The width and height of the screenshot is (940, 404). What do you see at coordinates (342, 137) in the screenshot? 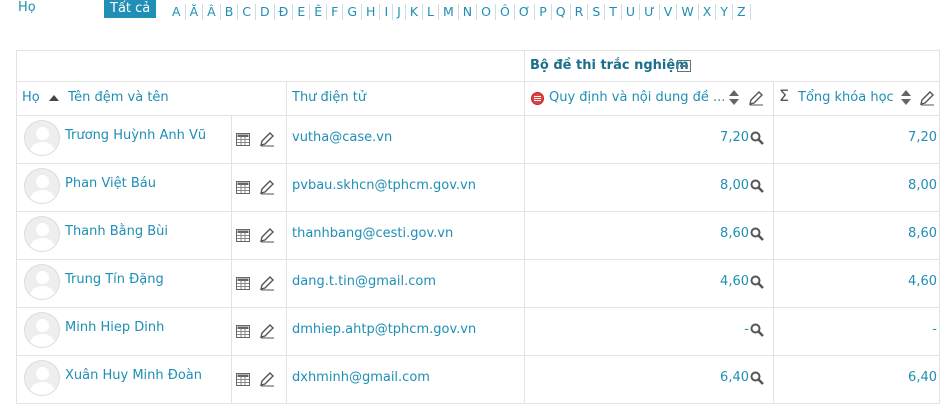
I see `student-email: vutha@case.vn` at bounding box center [342, 137].